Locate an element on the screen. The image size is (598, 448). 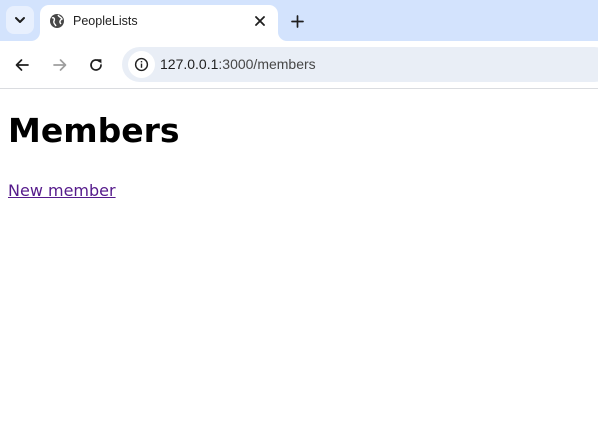
tab-close-button is located at coordinates (260, 21).